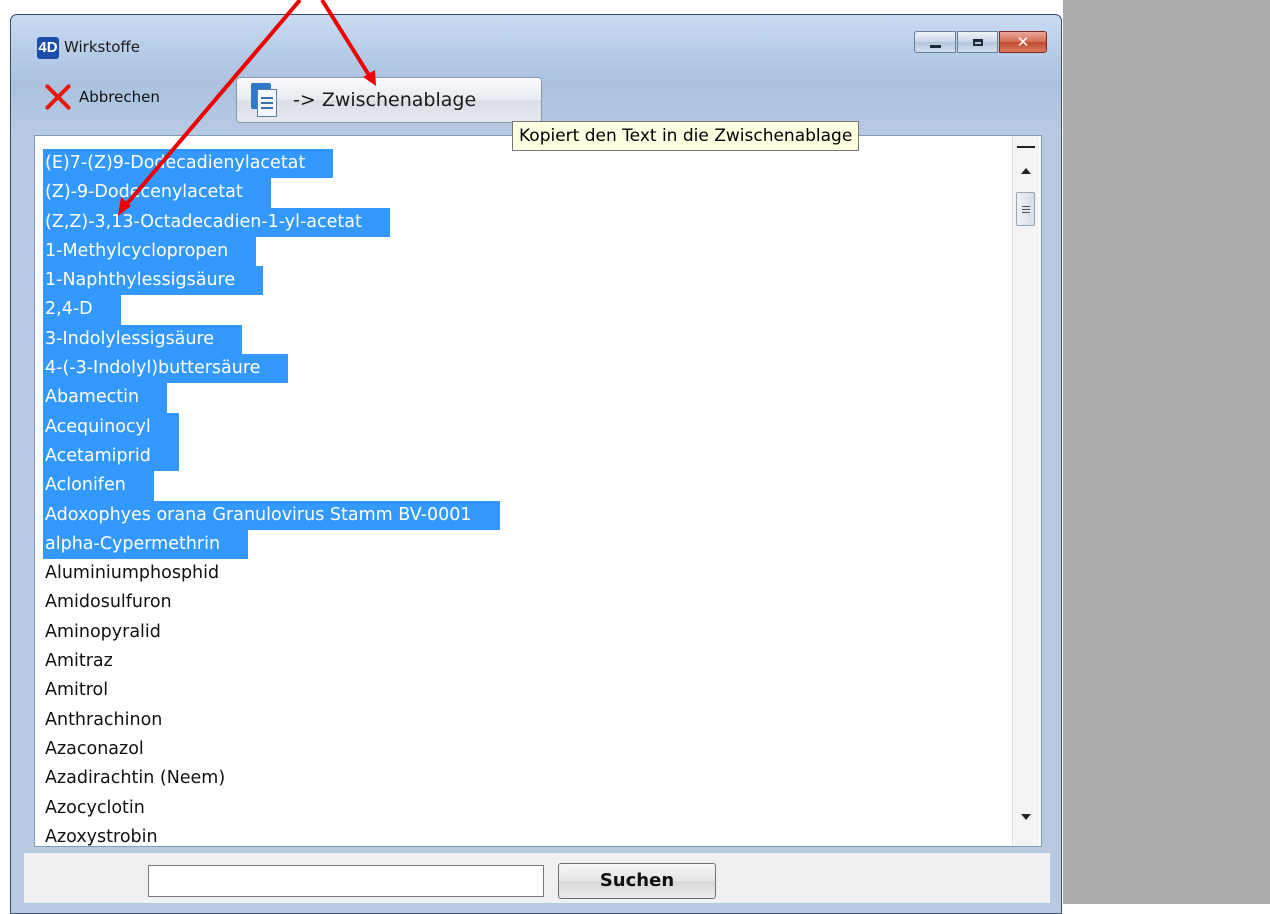  Describe the element at coordinates (935, 42) in the screenshot. I see `minimize-button` at that location.